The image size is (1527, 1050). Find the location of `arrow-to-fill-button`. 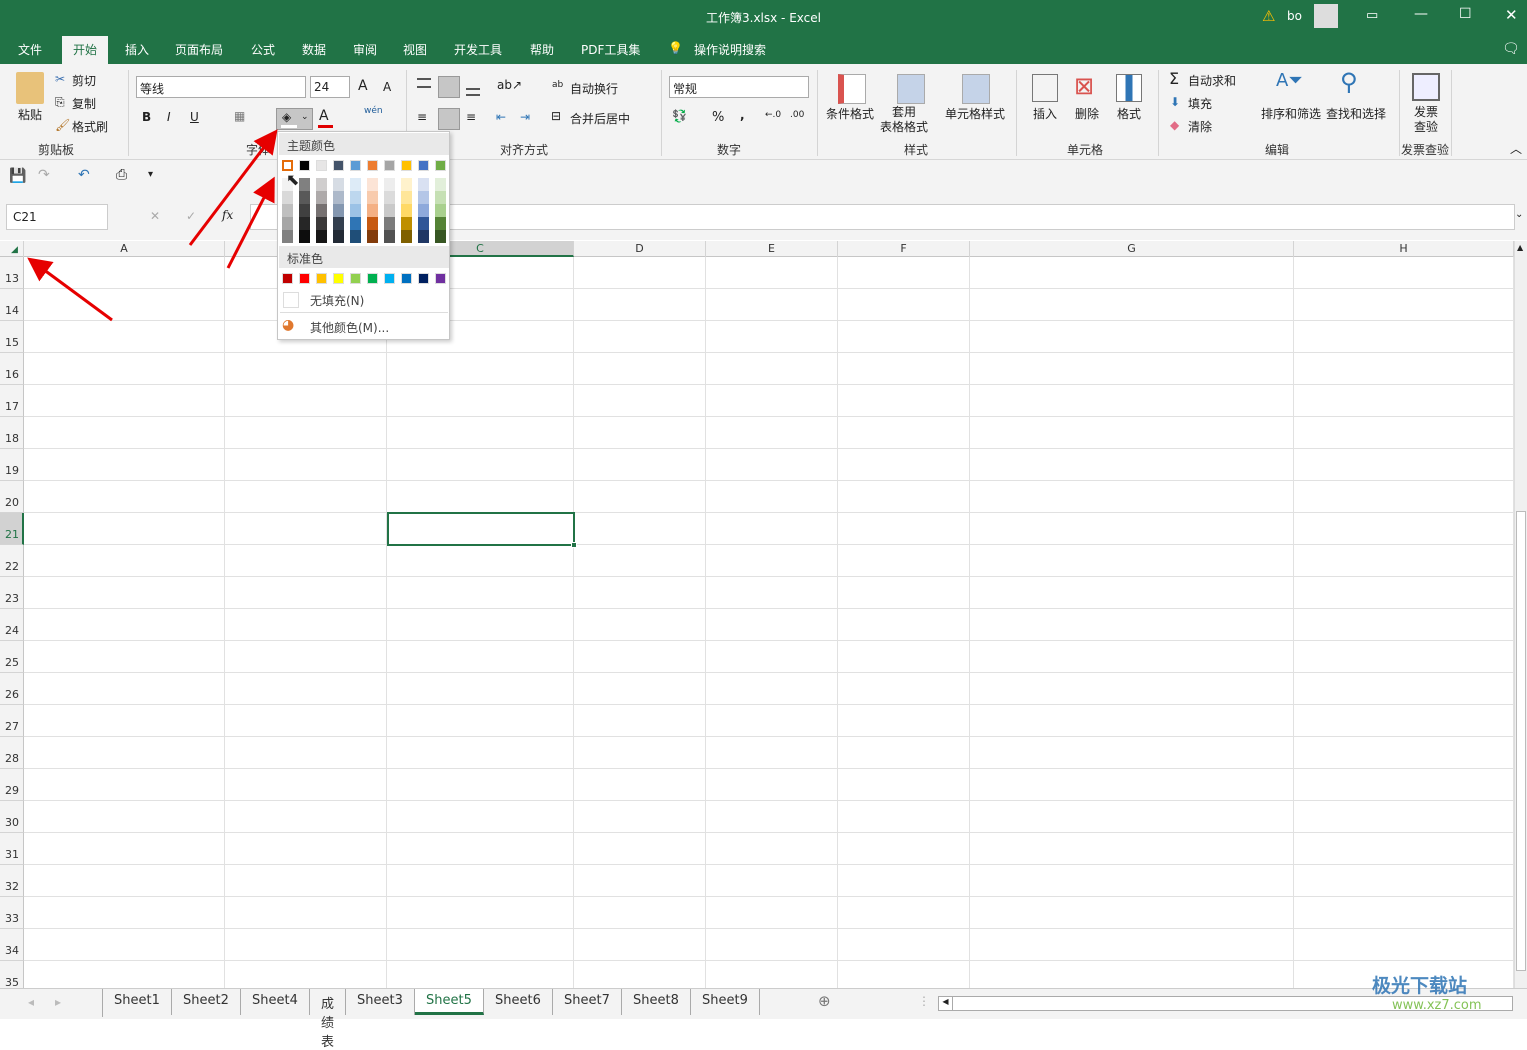

arrow-to-fill-button is located at coordinates (233, 187).